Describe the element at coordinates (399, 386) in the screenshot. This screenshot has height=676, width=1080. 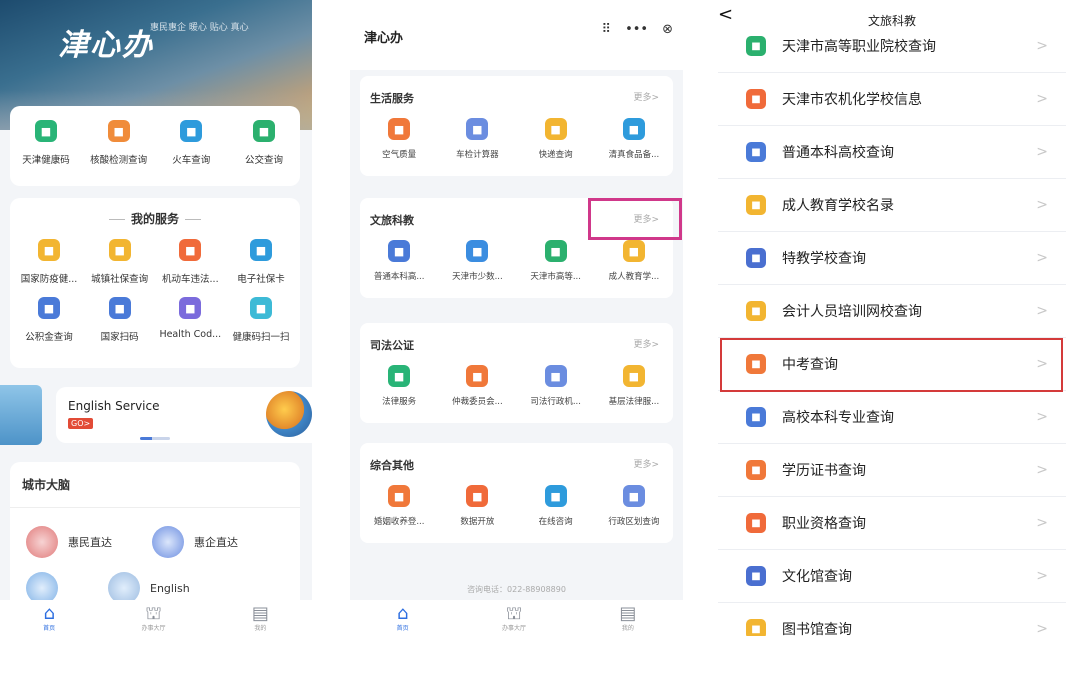
I see `section-service-item: ■ 法律服务` at that location.